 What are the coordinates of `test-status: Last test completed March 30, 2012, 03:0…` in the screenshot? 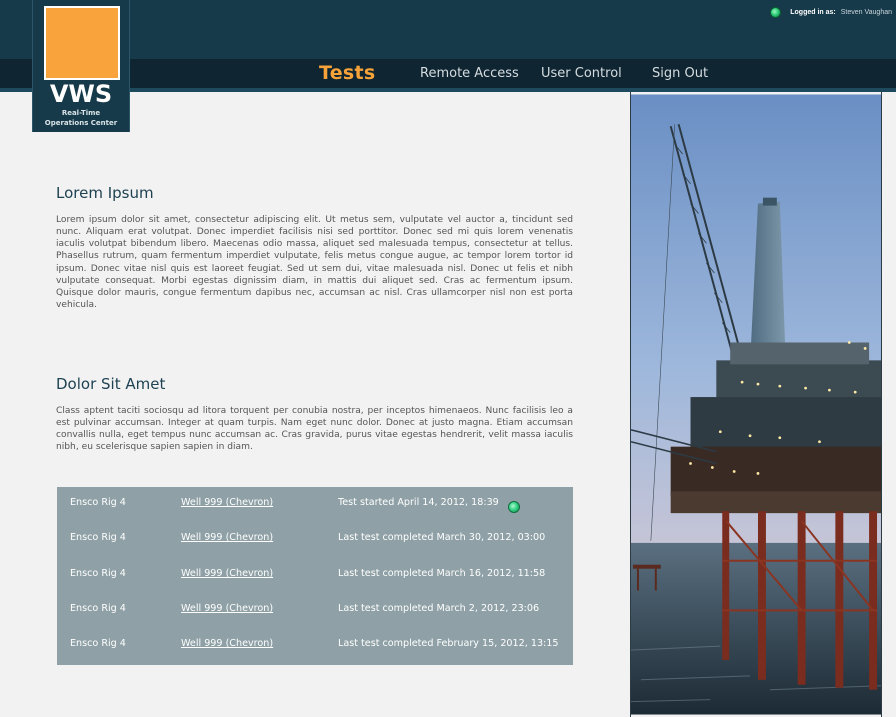 It's located at (442, 537).